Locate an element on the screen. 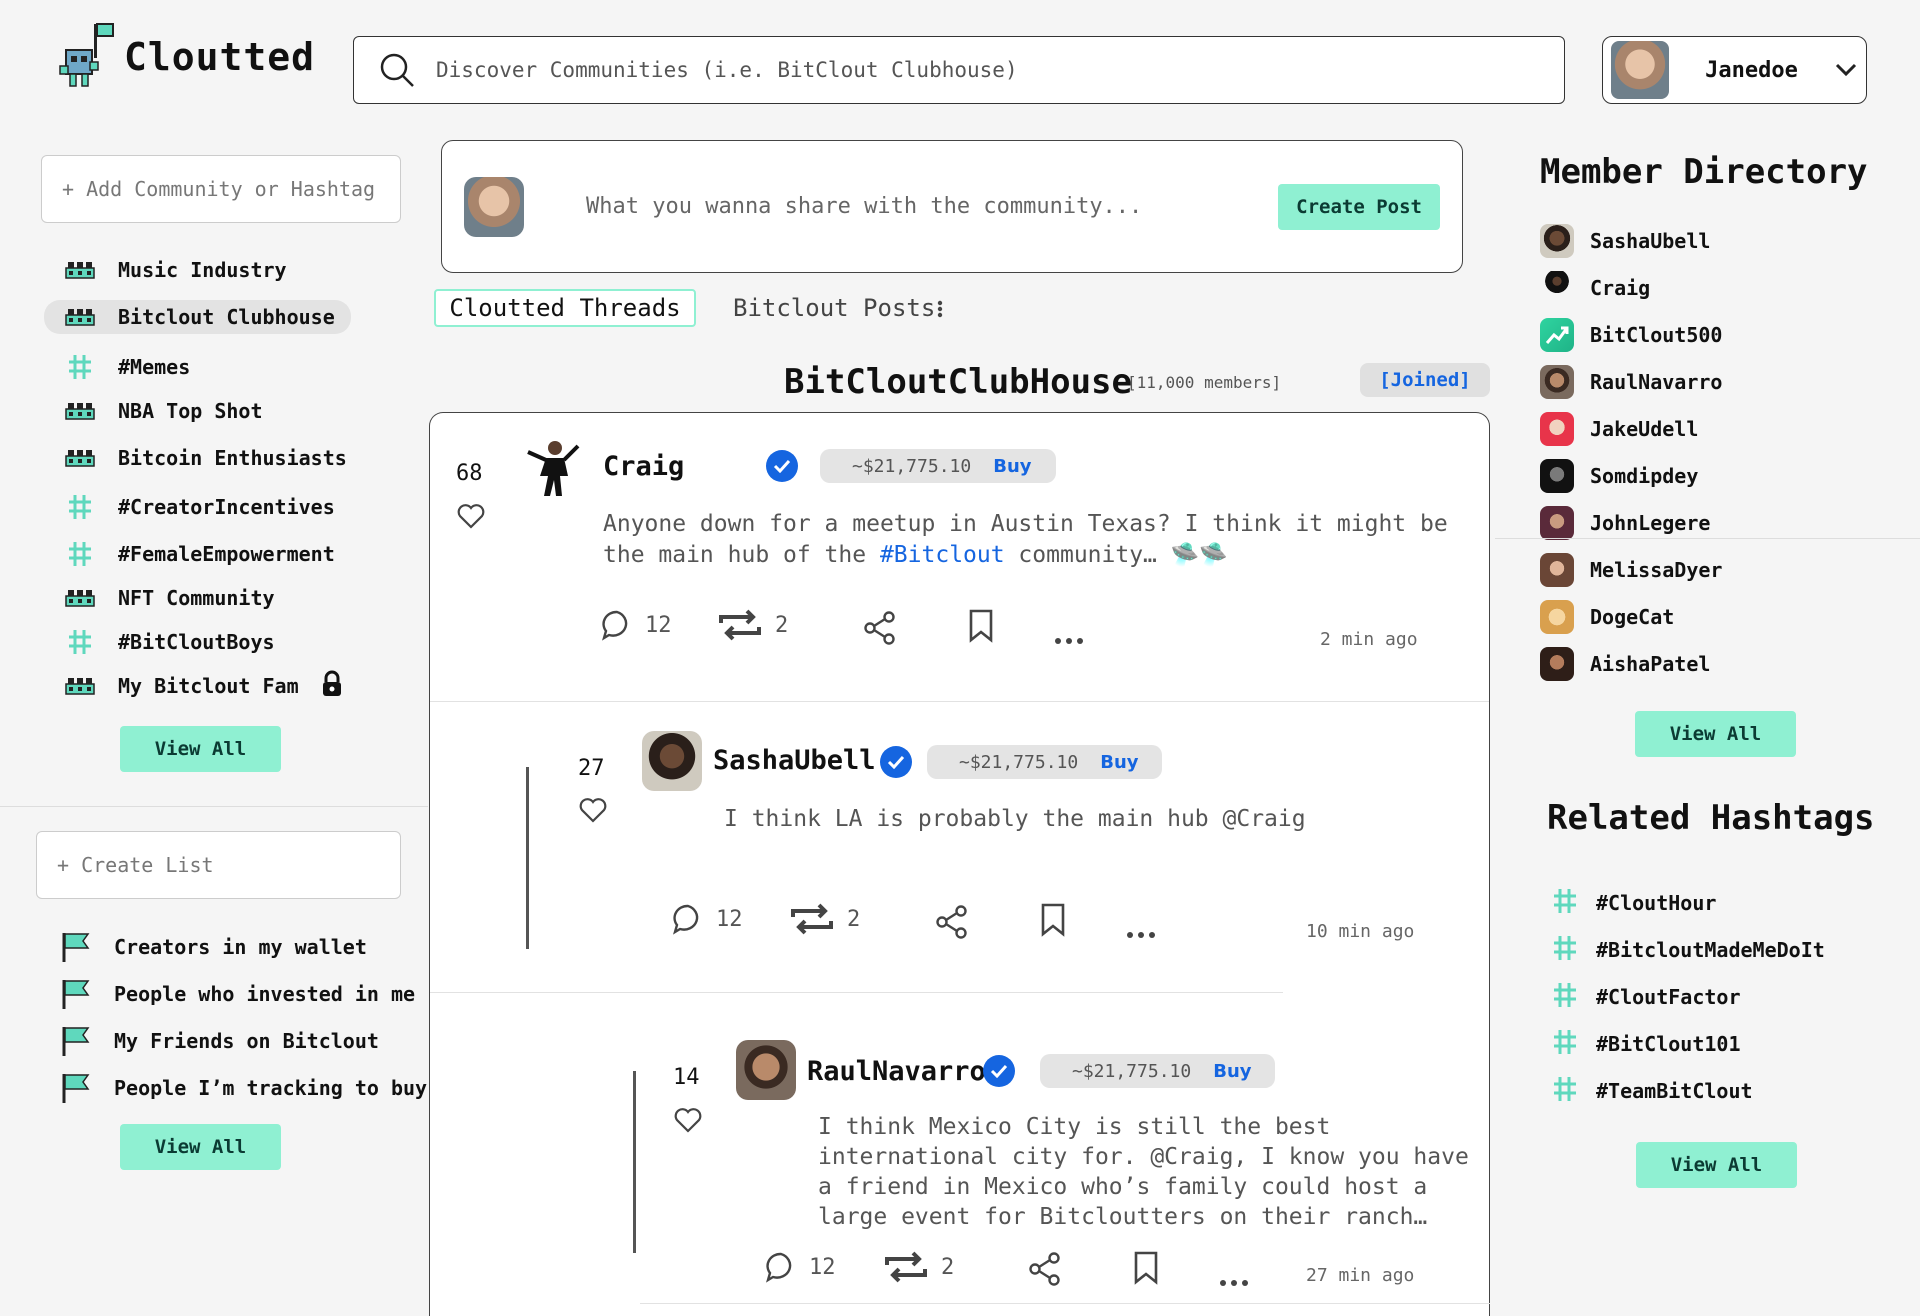 The height and width of the screenshot is (1316, 1920). comment-count: 12 is located at coordinates (729, 919).